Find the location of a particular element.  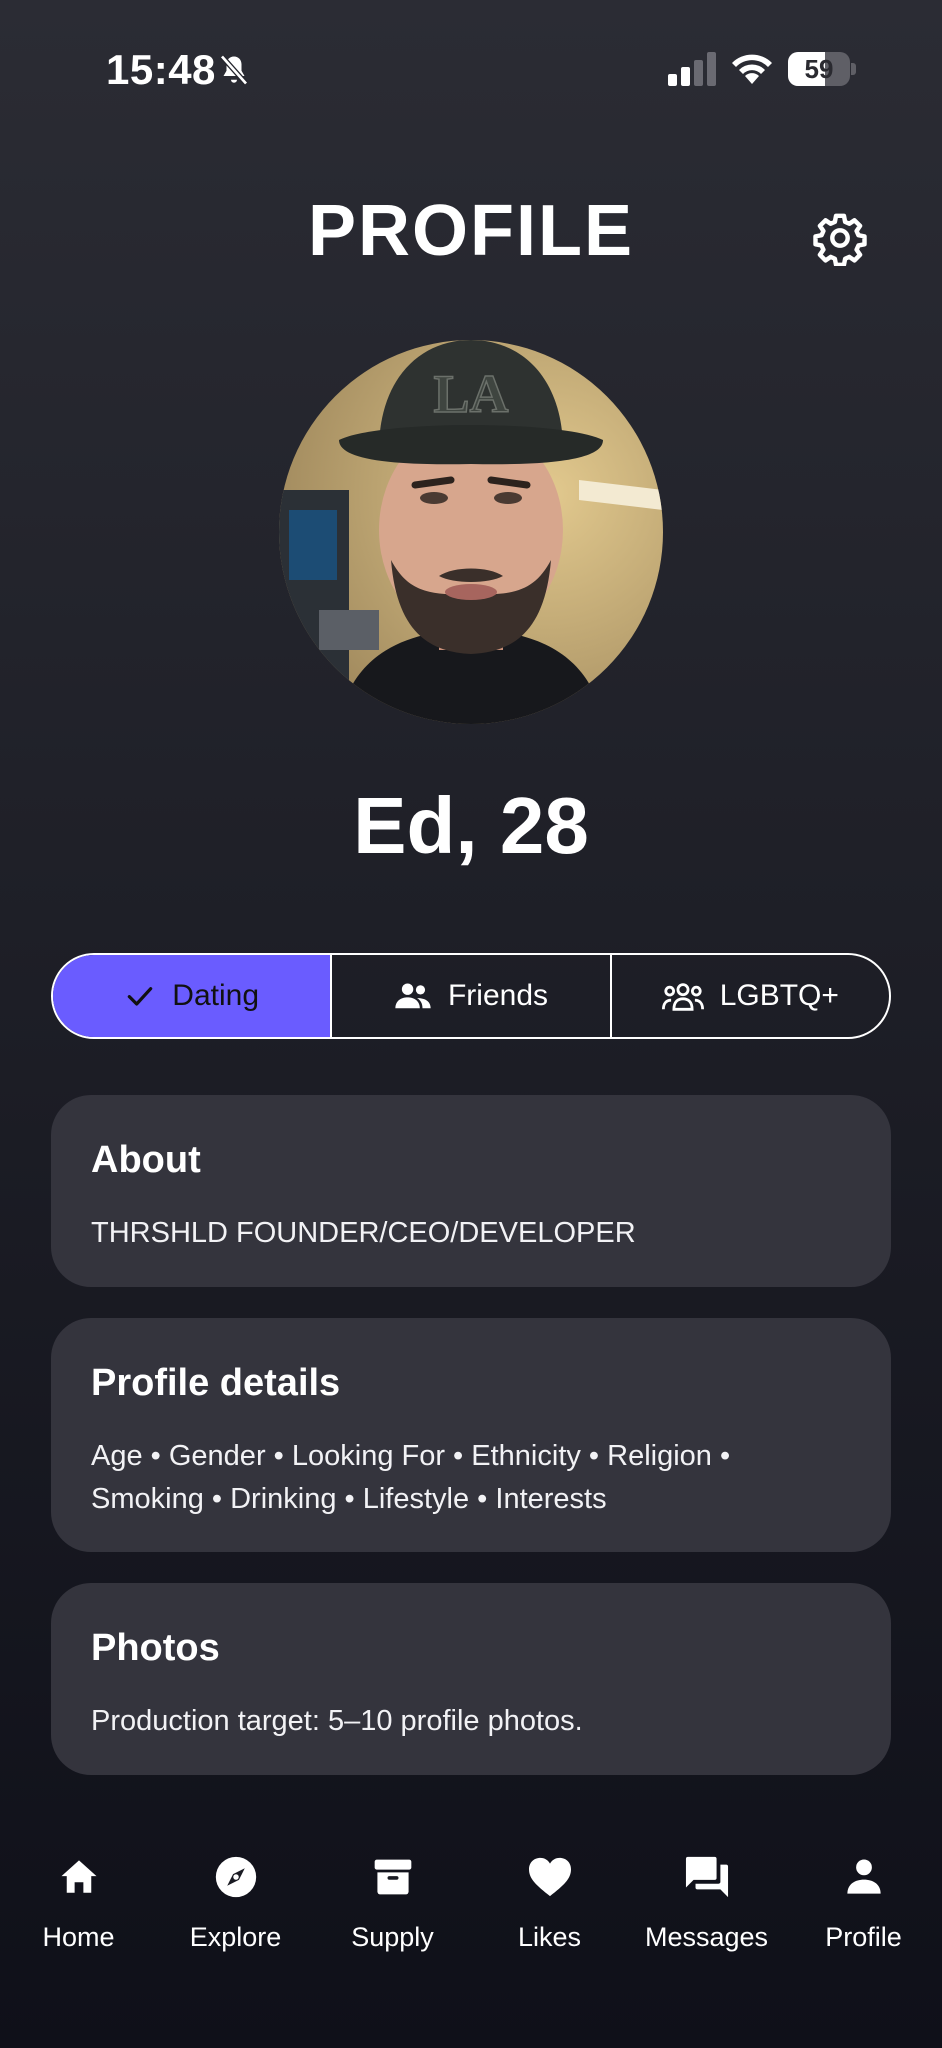

tab-label: Friends is located at coordinates (498, 995).